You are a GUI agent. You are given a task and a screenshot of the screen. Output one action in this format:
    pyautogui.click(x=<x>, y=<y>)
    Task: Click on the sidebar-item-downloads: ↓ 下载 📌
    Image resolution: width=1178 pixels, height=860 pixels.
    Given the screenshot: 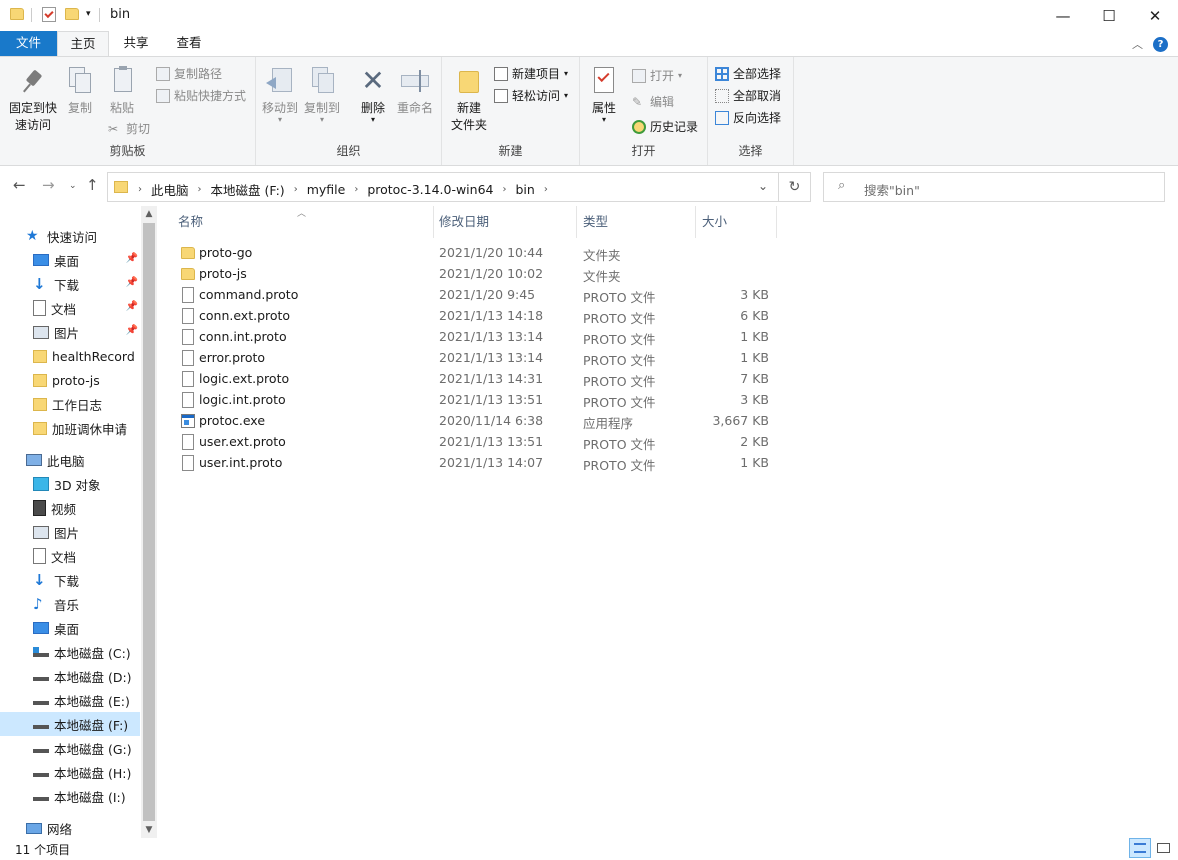 What is the action you would take?
    pyautogui.click(x=70, y=284)
    